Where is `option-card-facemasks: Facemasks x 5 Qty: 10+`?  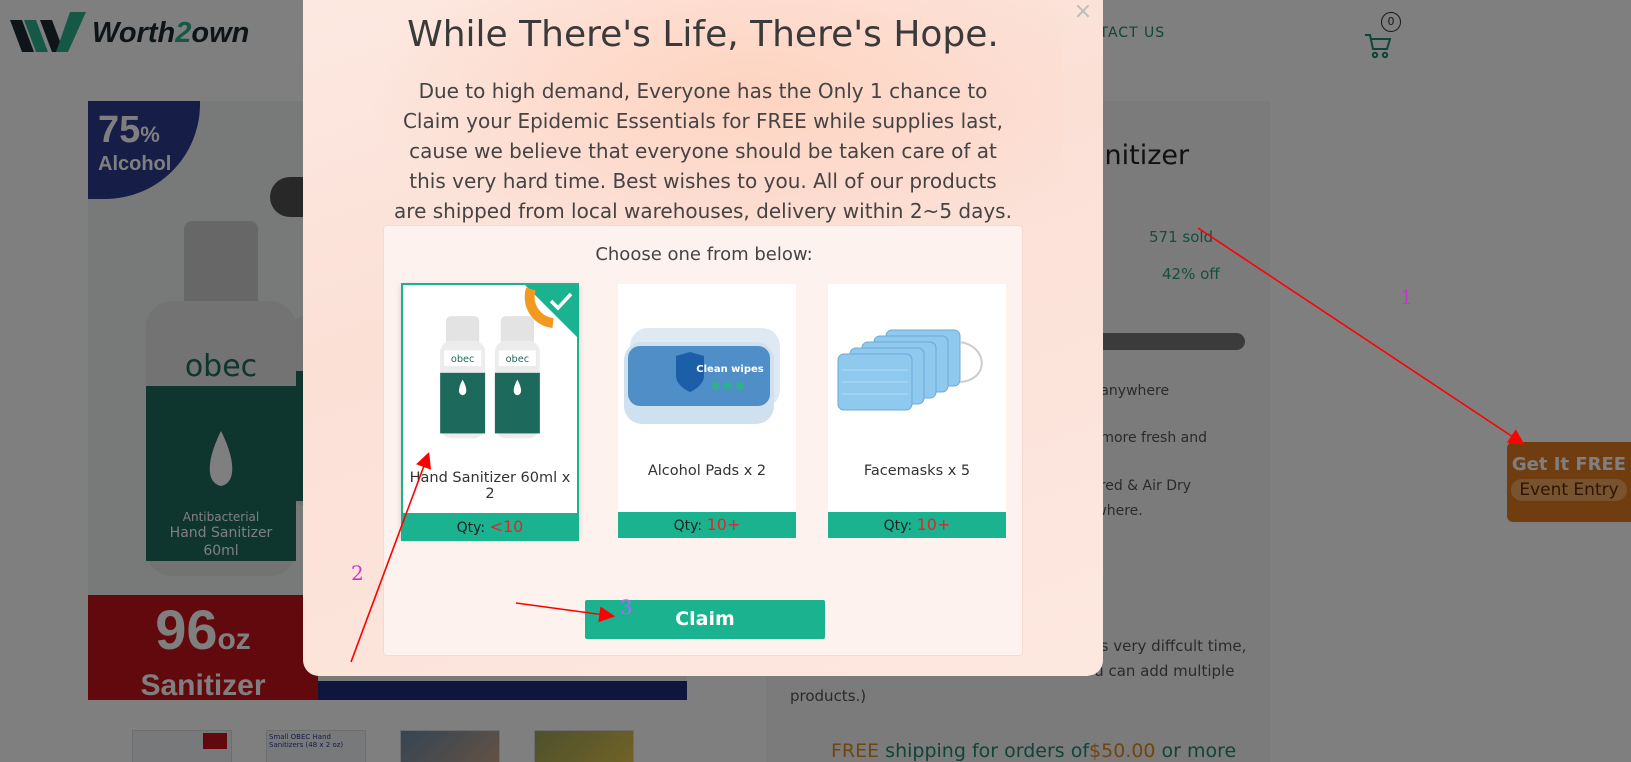 option-card-facemasks: Facemasks x 5 Qty: 10+ is located at coordinates (917, 411).